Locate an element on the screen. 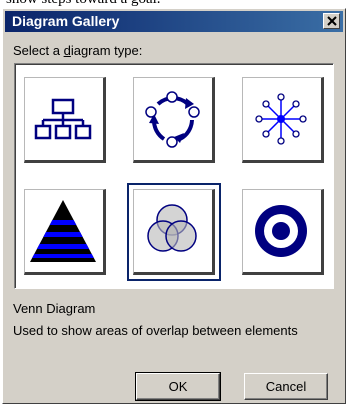  diagram-tile-organization-chart is located at coordinates (65, 120).